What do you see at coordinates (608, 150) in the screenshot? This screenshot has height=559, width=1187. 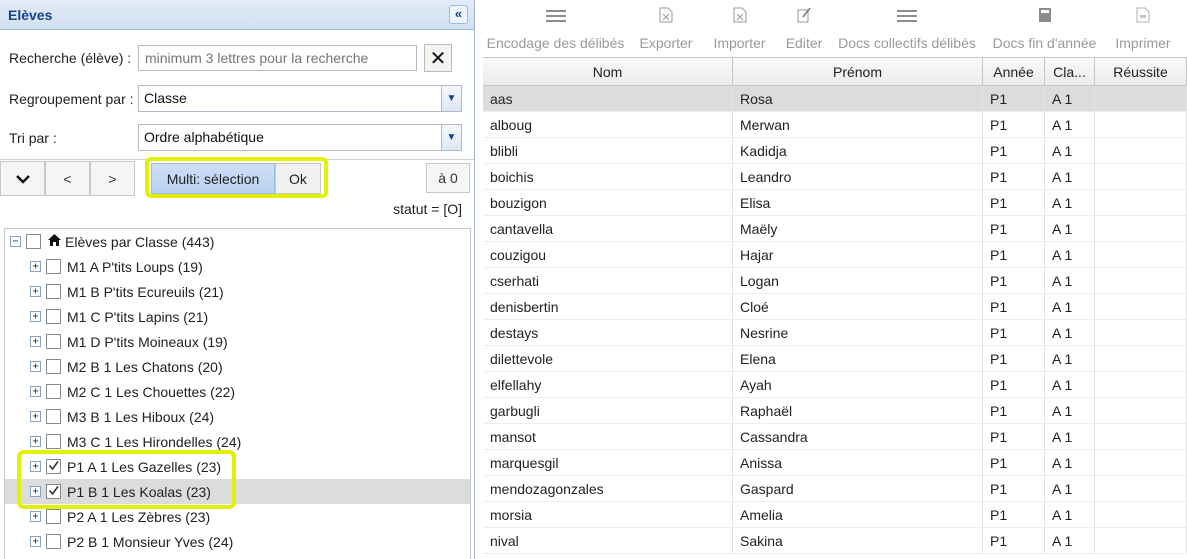 I see `table-cell: blibli` at bounding box center [608, 150].